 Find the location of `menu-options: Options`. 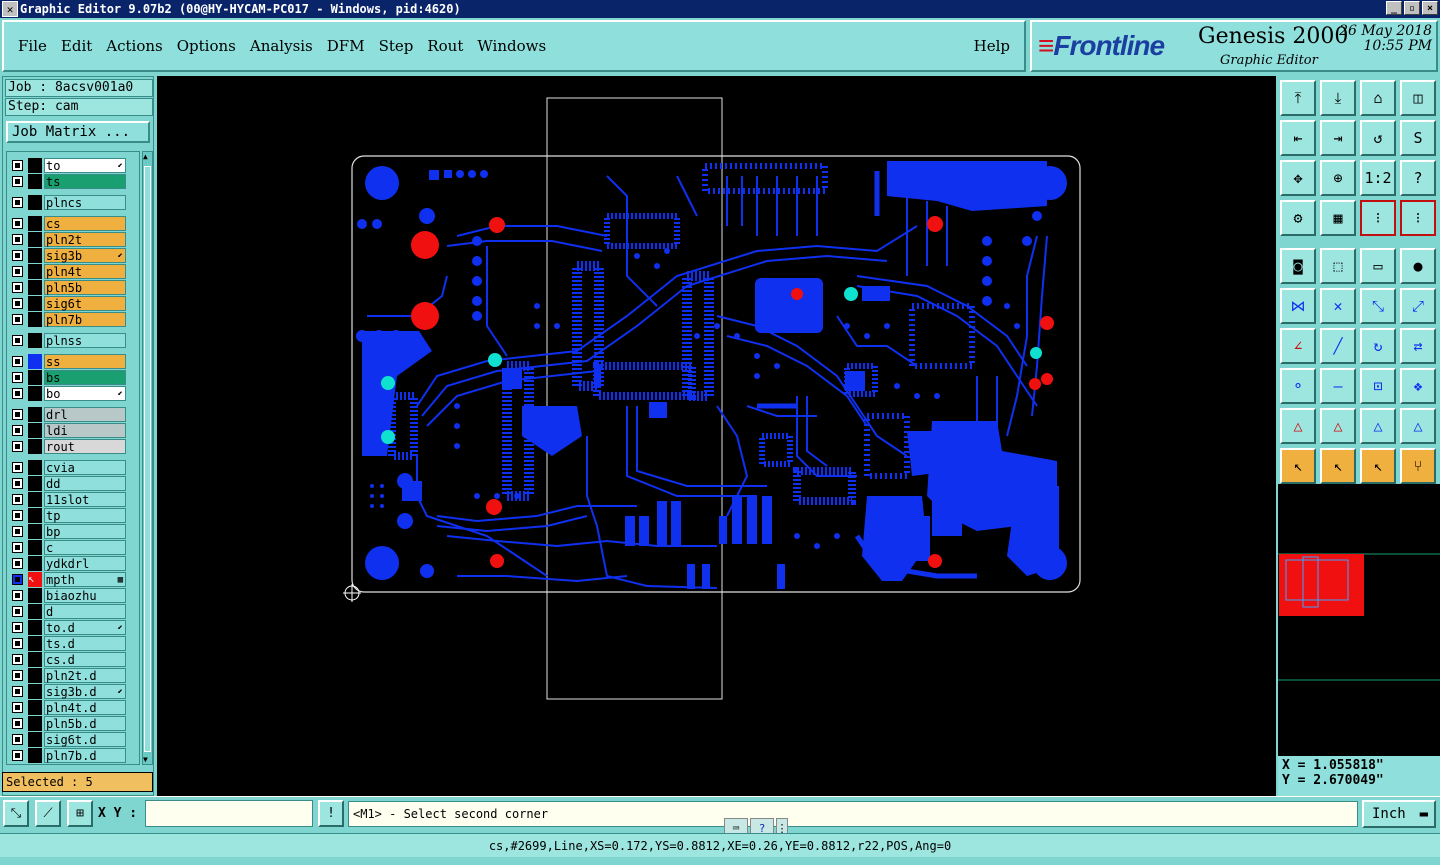

menu-options: Options is located at coordinates (206, 46).